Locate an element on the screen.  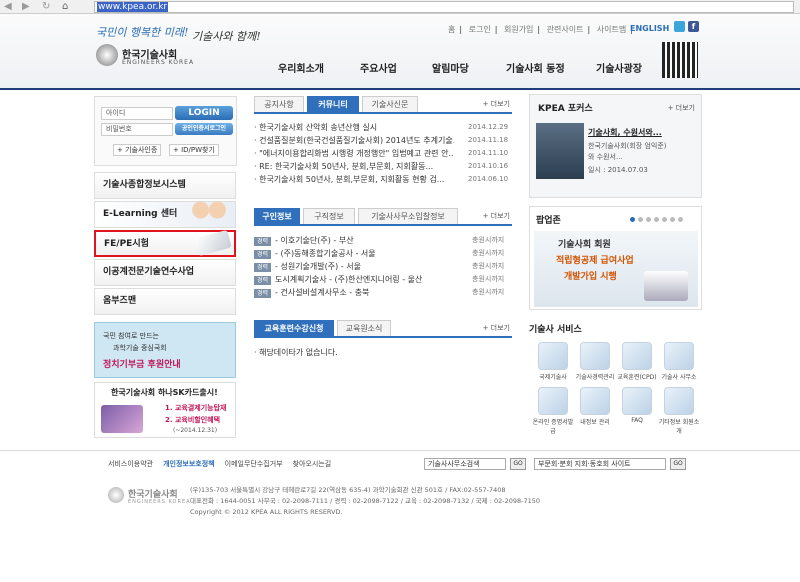
education-board: 교육훈련수강신청 교육원소식 + 더보기 · 해당데이타가 없습니다. is located at coordinates (383, 340).